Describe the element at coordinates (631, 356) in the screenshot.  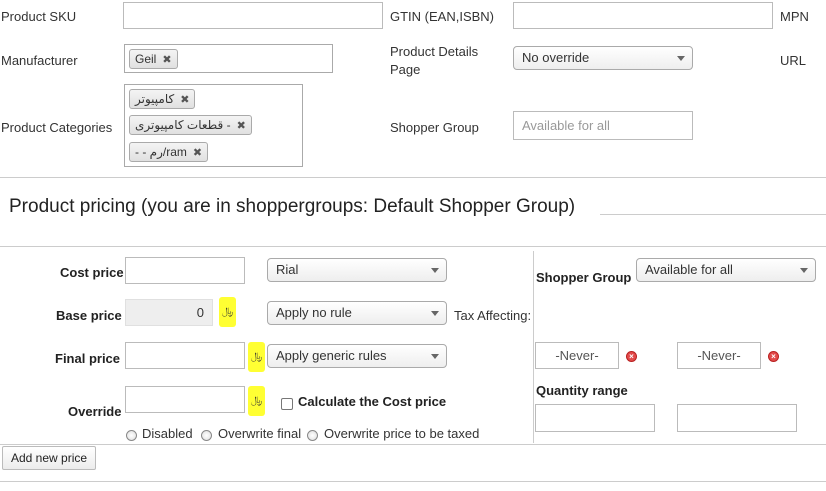
I see `clear-date-from-icon: ×` at that location.